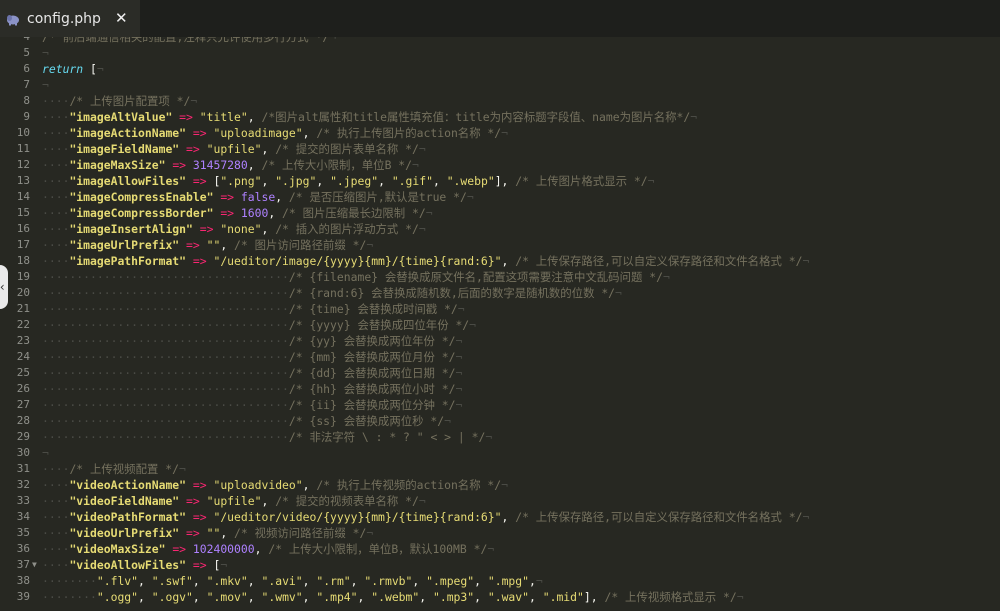  What do you see at coordinates (223, 549) in the screenshot?
I see `code-token: 102400000` at bounding box center [223, 549].